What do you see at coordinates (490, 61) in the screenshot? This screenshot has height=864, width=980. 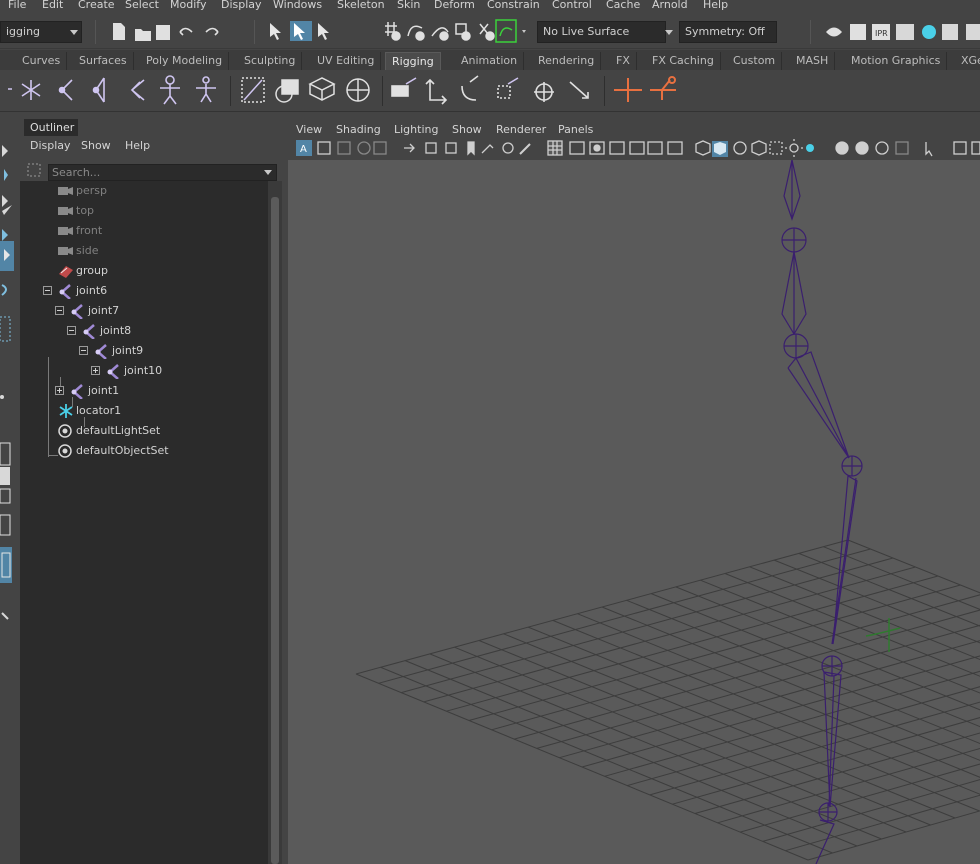 I see `tab-animation: Animation` at bounding box center [490, 61].